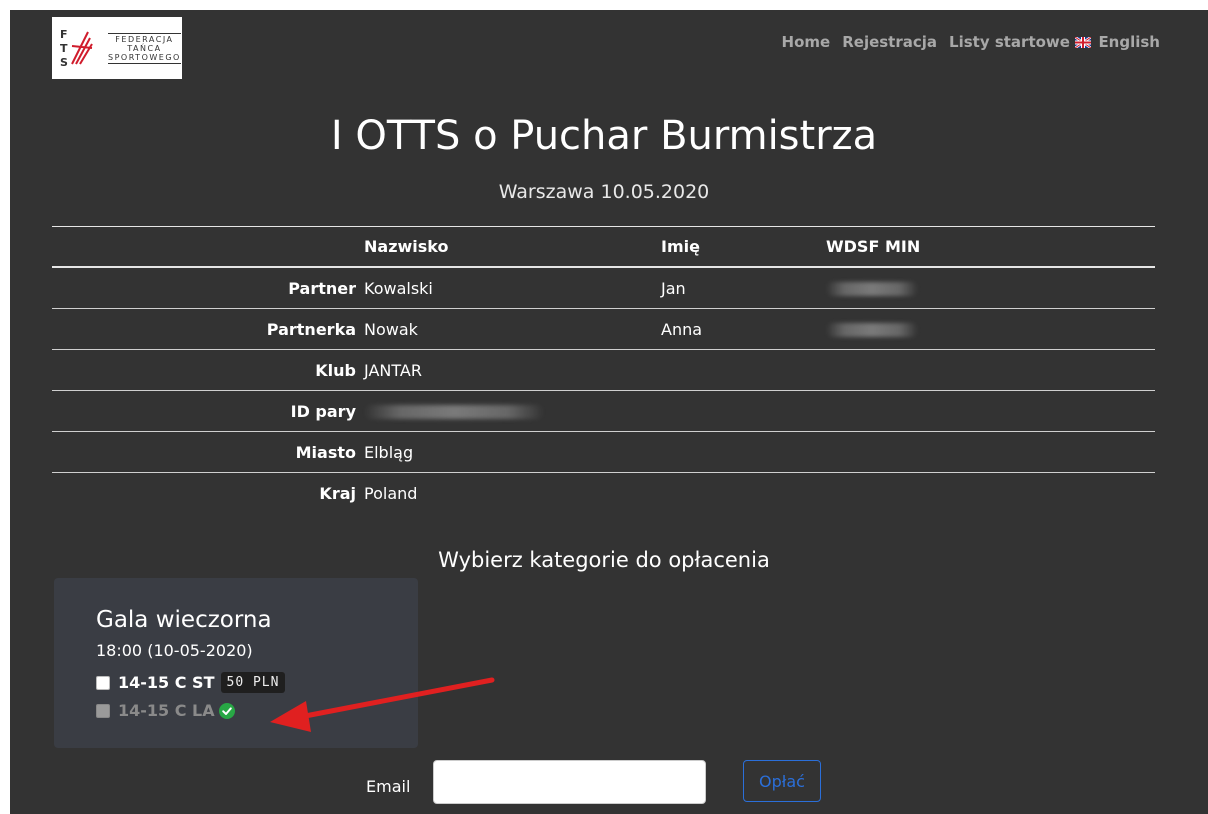 This screenshot has height=814, width=1208. What do you see at coordinates (64, 34) in the screenshot?
I see `svg-text: F` at bounding box center [64, 34].